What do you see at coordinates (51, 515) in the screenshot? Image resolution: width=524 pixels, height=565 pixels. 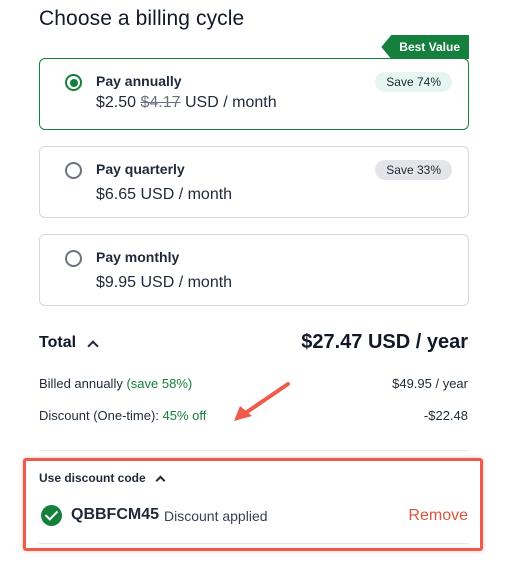 I see `check-circle-icon` at bounding box center [51, 515].